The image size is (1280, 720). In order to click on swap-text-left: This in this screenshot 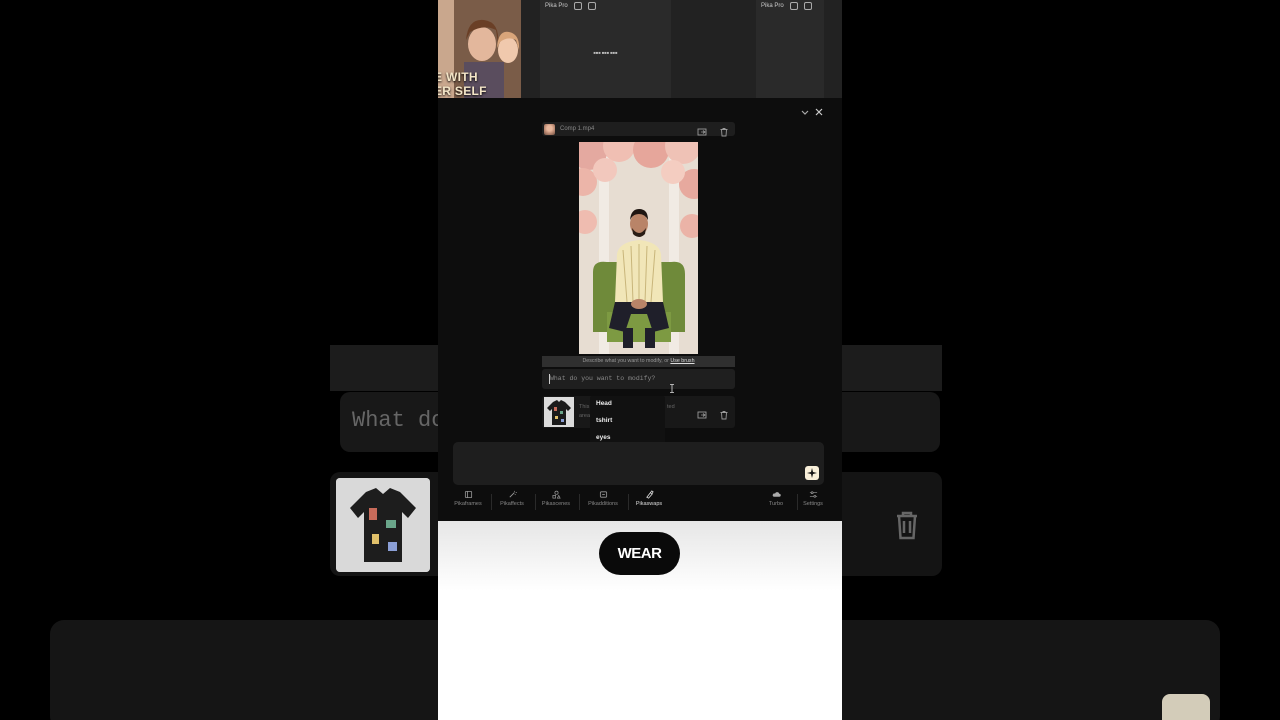, I will do `click(584, 407)`.